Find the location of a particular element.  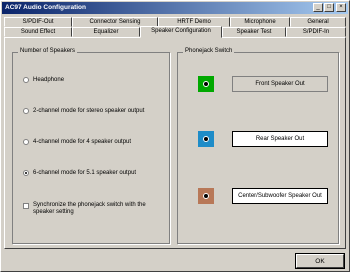

front-speaker-out-button: Front Speaker Out is located at coordinates (280, 84).